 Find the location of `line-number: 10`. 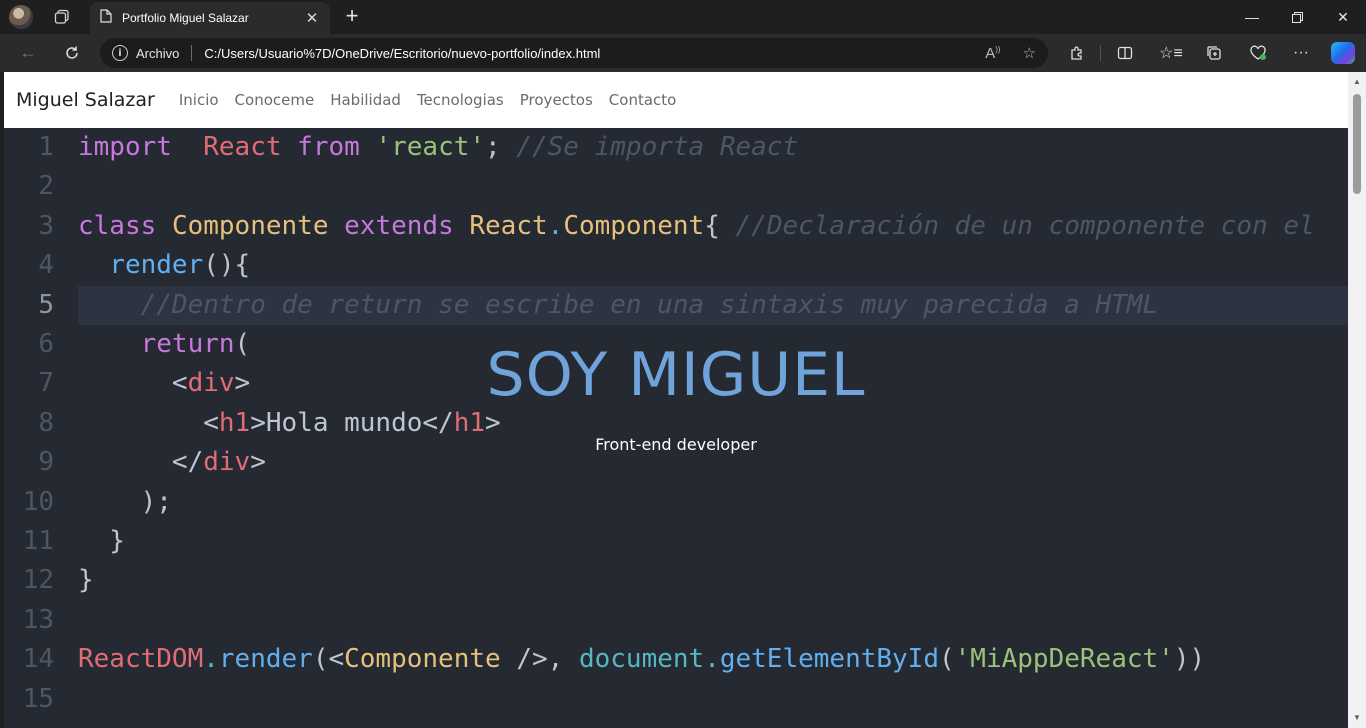

line-number: 10 is located at coordinates (38, 501).